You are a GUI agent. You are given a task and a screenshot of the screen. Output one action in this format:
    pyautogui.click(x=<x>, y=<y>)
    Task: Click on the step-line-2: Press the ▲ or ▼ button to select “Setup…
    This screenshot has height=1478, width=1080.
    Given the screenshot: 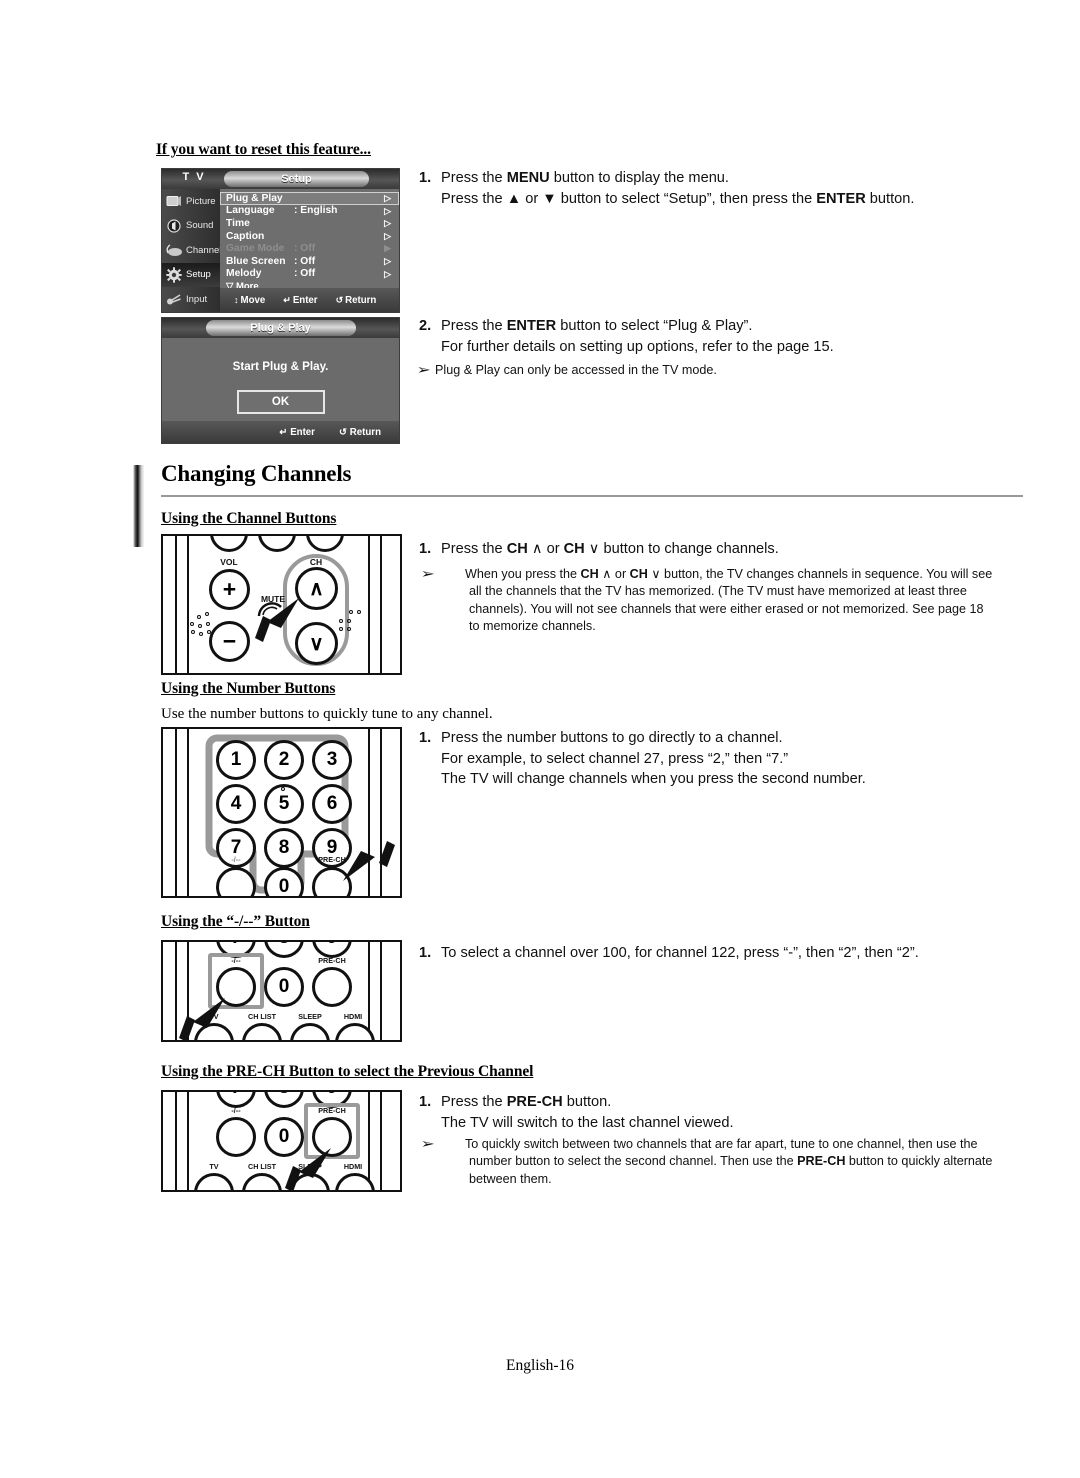 What is the action you would take?
    pyautogui.click(x=678, y=198)
    